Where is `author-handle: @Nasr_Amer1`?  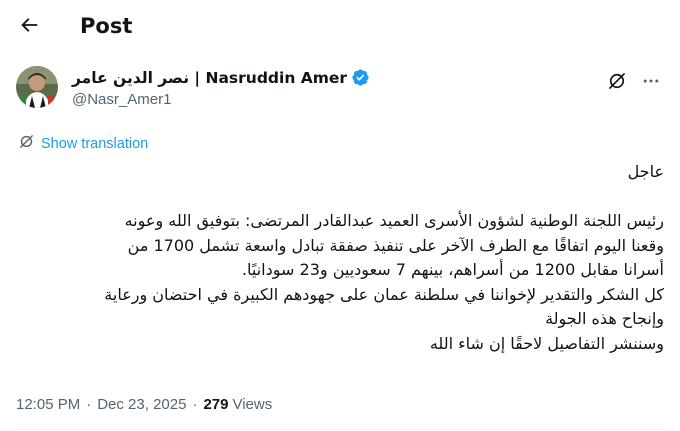
author-handle: @Nasr_Amer1 is located at coordinates (121, 99).